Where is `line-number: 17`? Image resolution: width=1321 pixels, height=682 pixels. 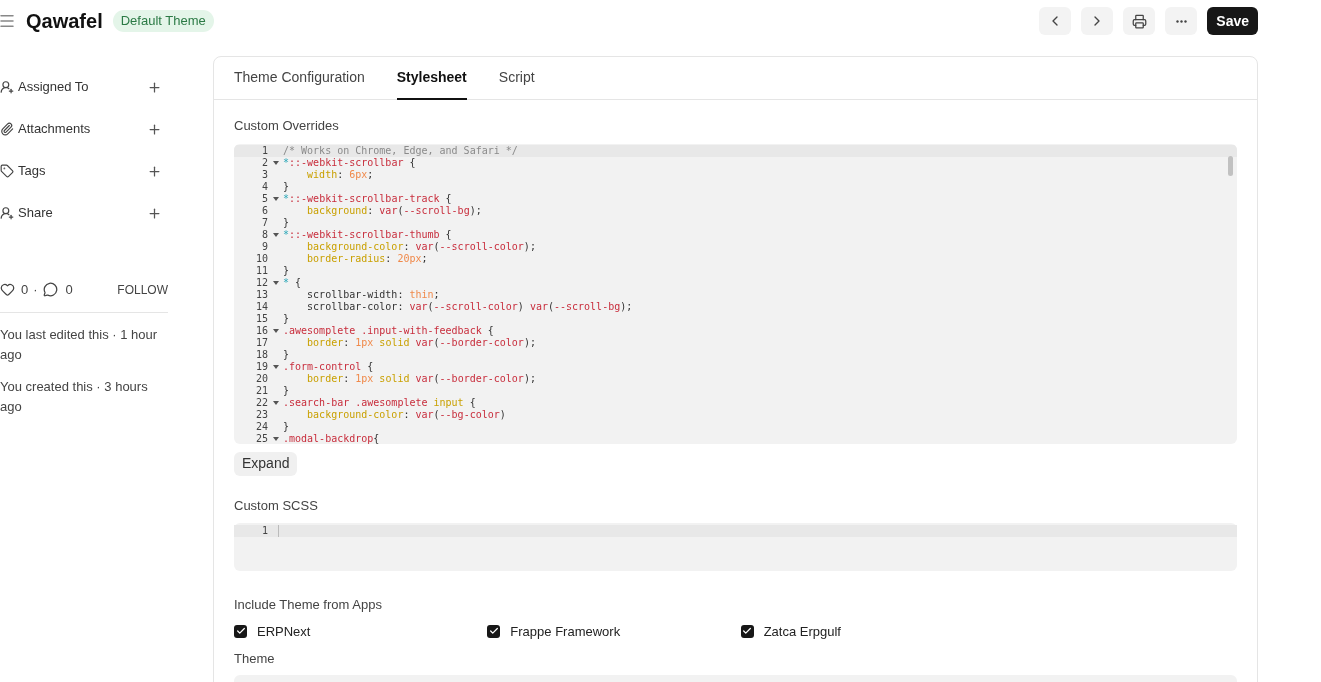 line-number: 17 is located at coordinates (261, 342).